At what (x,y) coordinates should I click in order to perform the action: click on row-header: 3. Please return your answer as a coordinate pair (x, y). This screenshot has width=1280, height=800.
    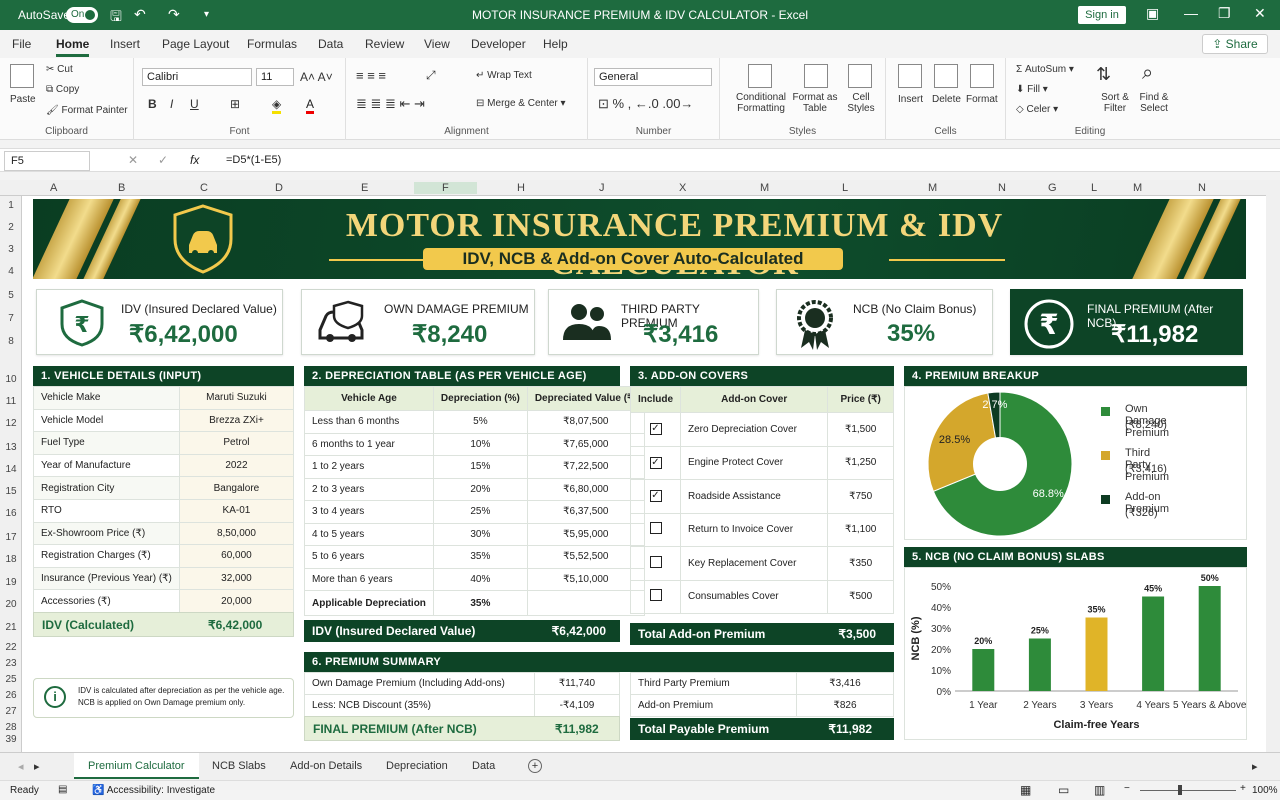
    Looking at the image, I should click on (11, 249).